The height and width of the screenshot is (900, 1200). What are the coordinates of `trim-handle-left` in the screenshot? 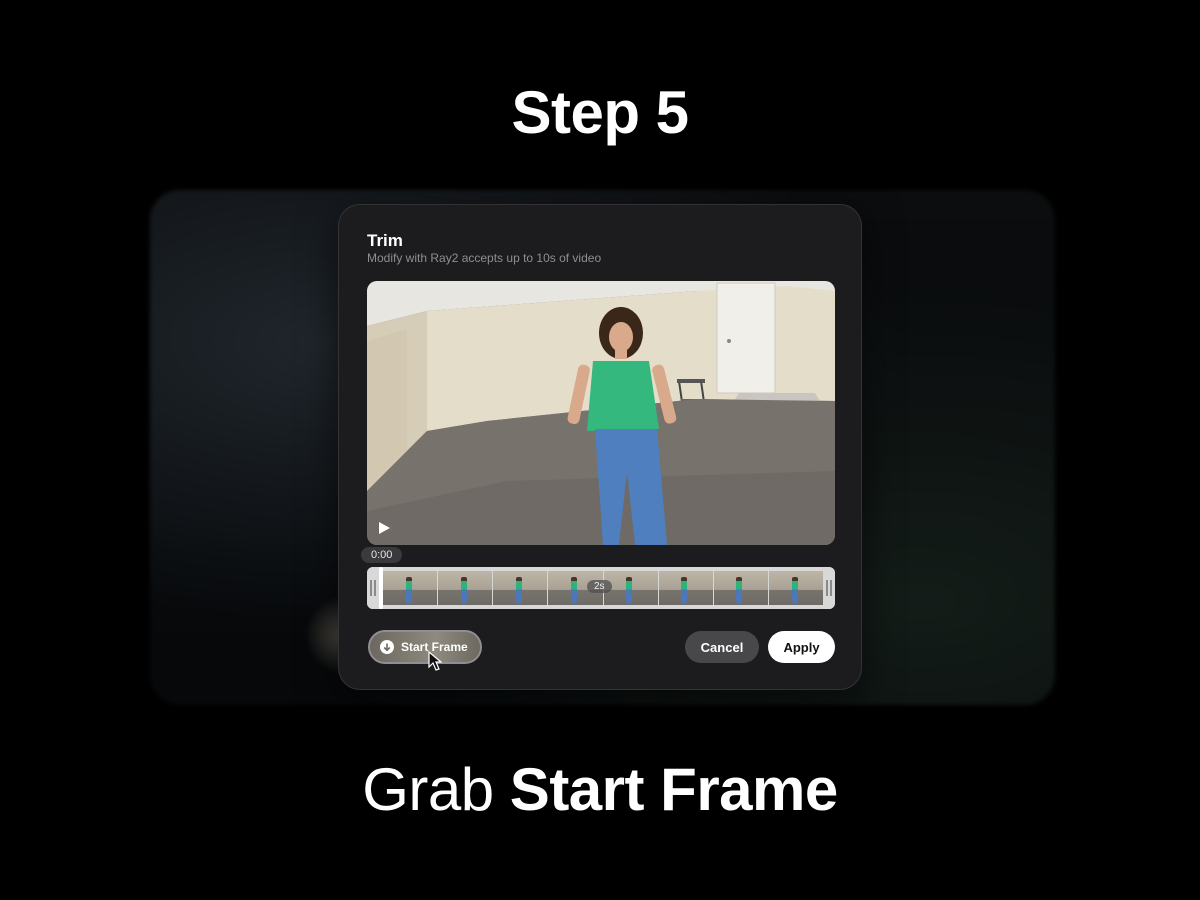 It's located at (373, 588).